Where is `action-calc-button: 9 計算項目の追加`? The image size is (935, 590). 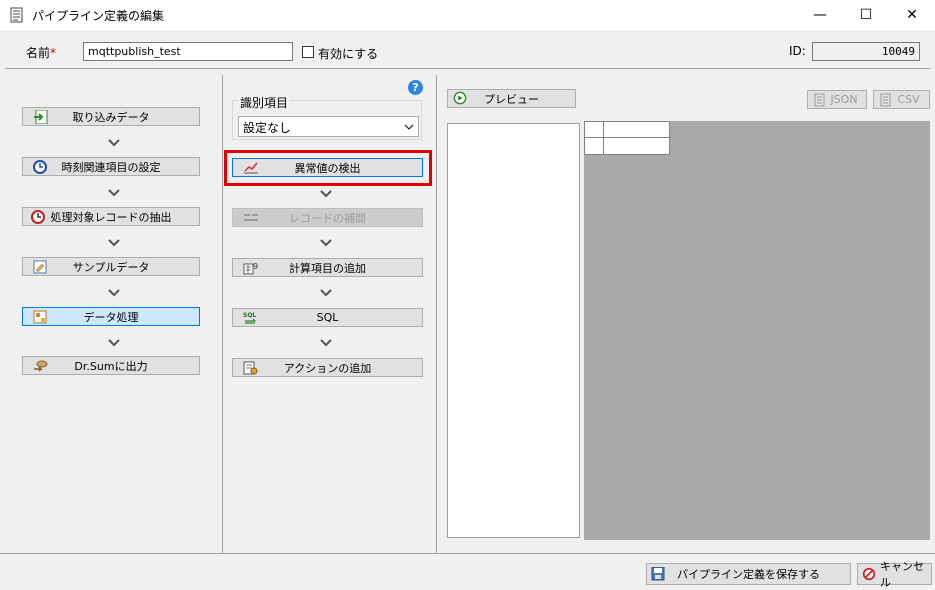 action-calc-button: 9 計算項目の追加 is located at coordinates (327, 267).